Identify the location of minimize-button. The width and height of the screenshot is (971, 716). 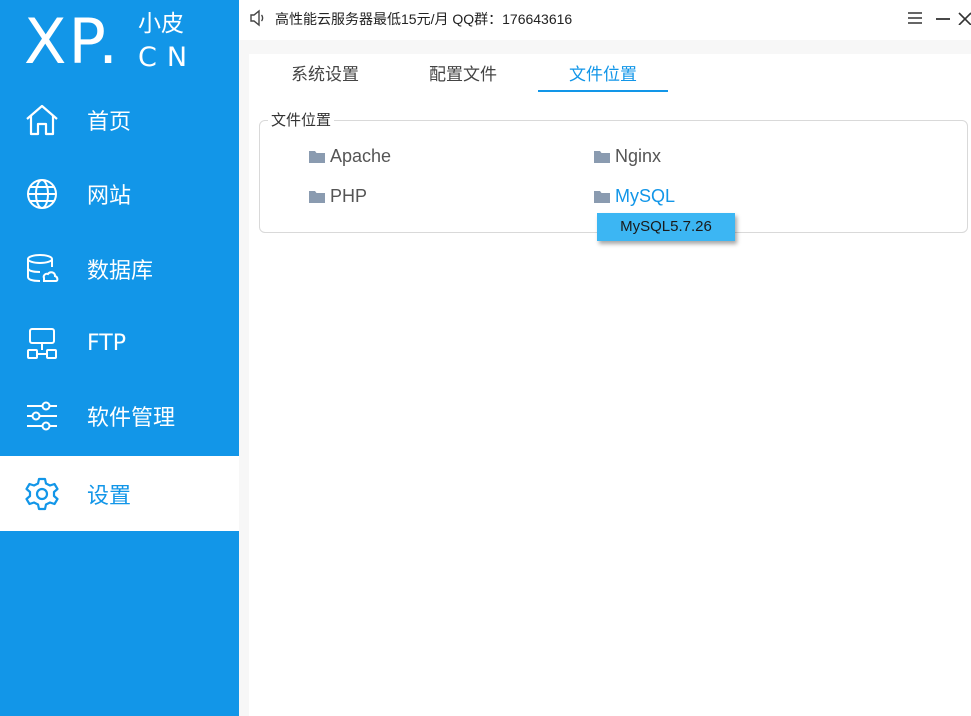
(943, 18).